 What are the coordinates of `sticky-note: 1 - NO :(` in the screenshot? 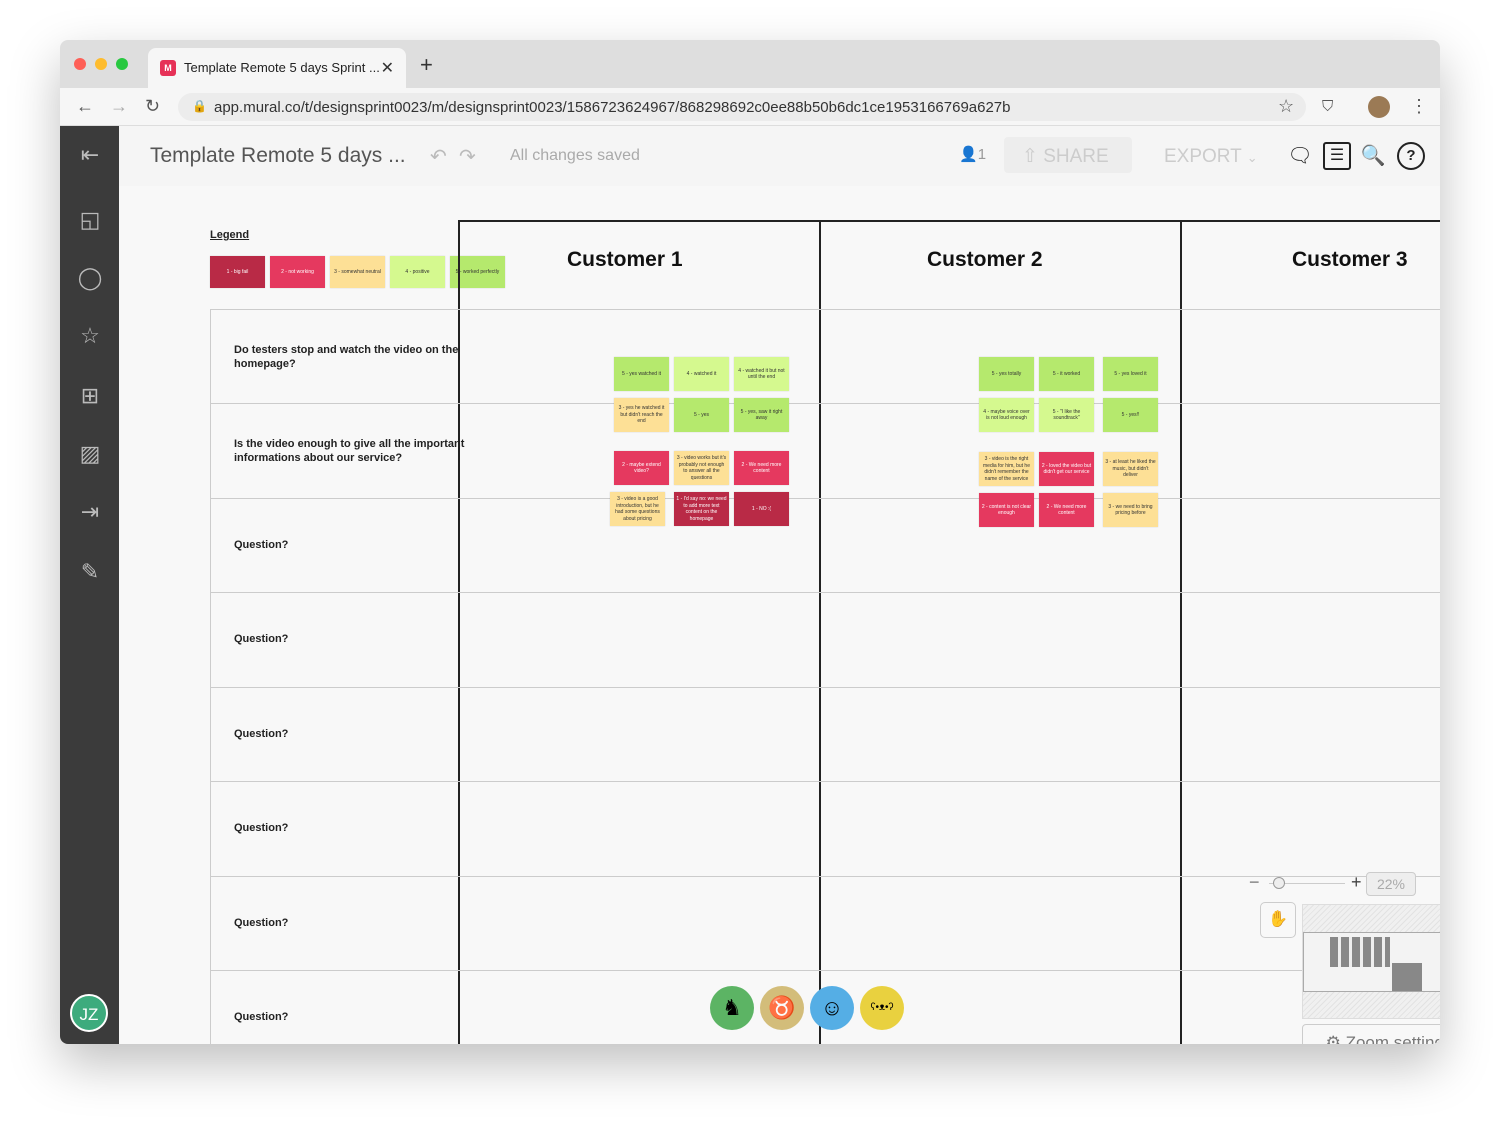 It's located at (761, 509).